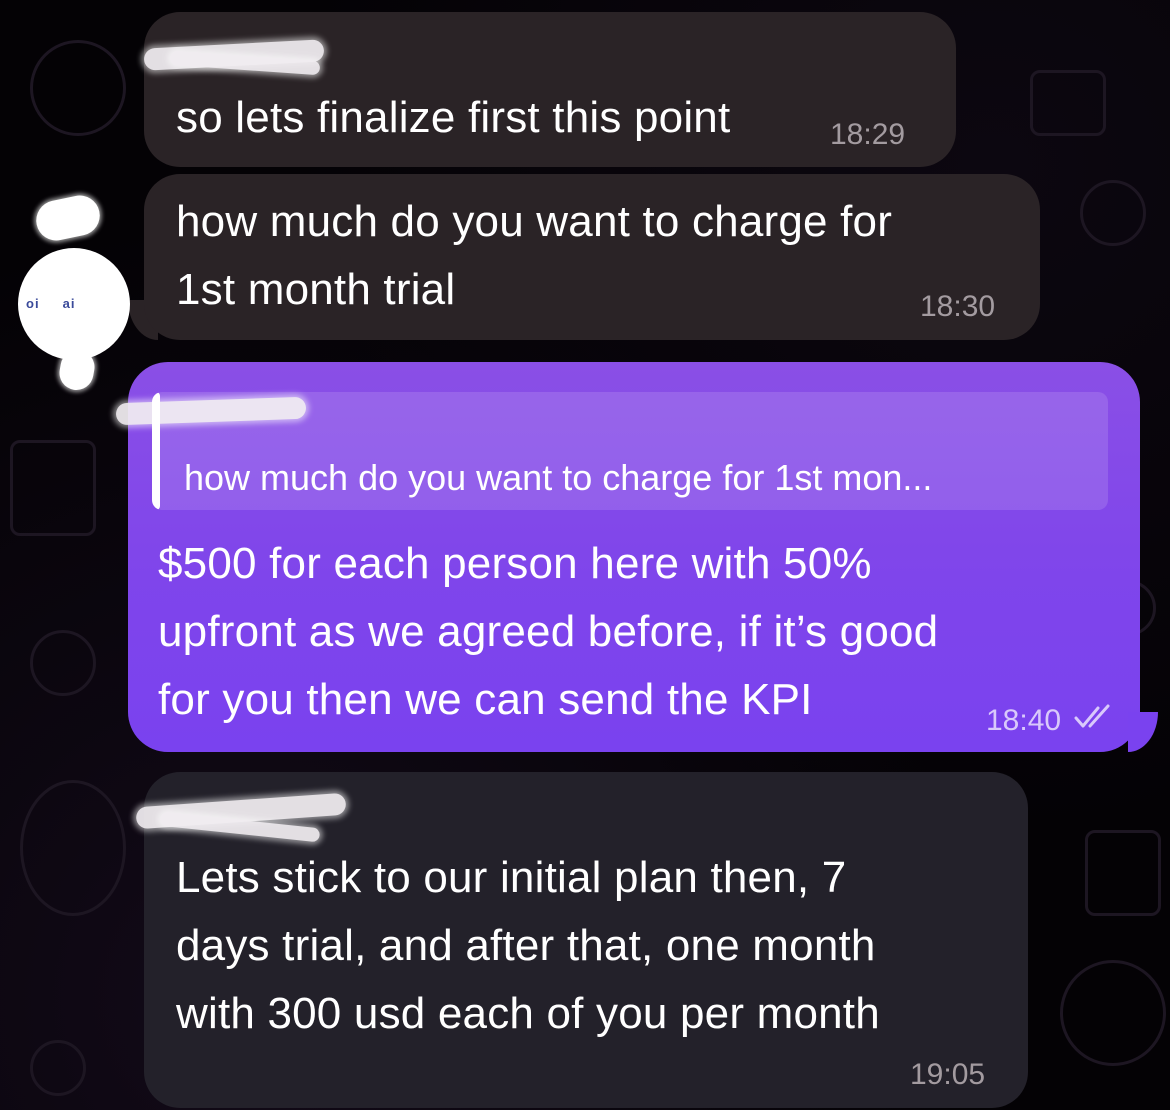 This screenshot has width=1170, height=1110. Describe the element at coordinates (74, 292) in the screenshot. I see `sender-avatar: oi ai` at that location.